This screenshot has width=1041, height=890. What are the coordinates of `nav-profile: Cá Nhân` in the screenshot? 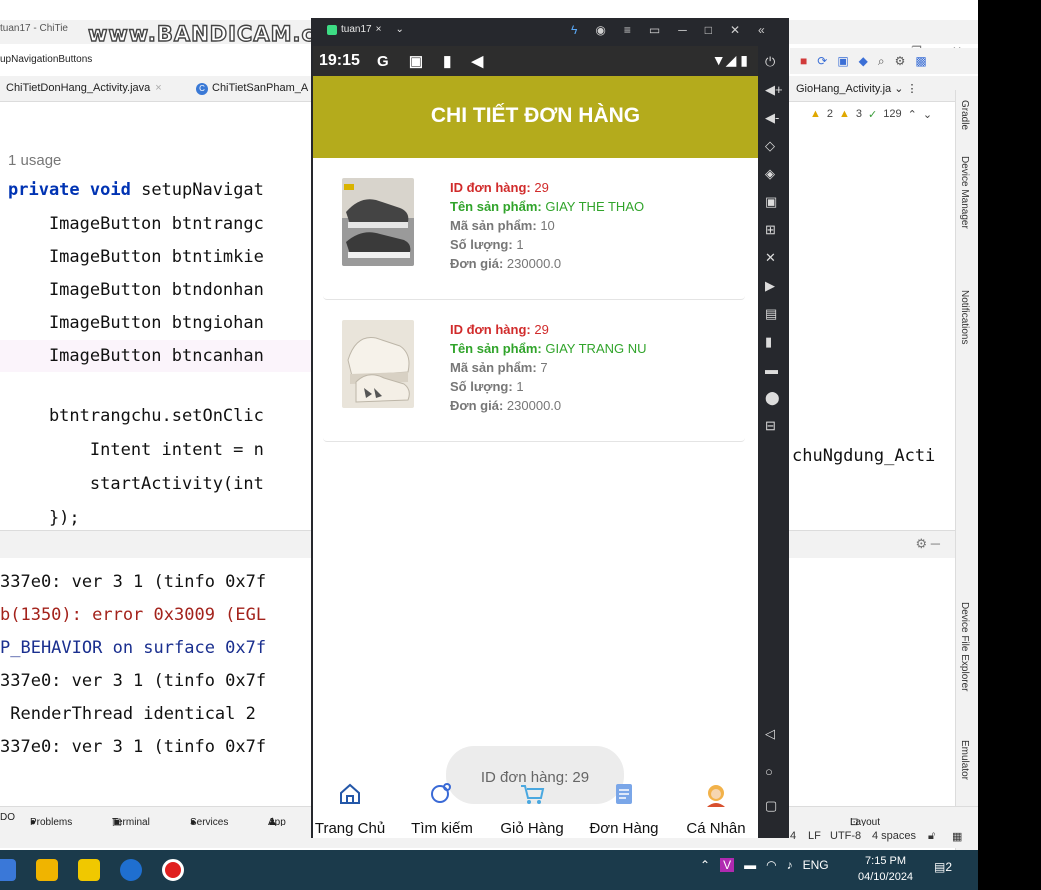 It's located at (714, 809).